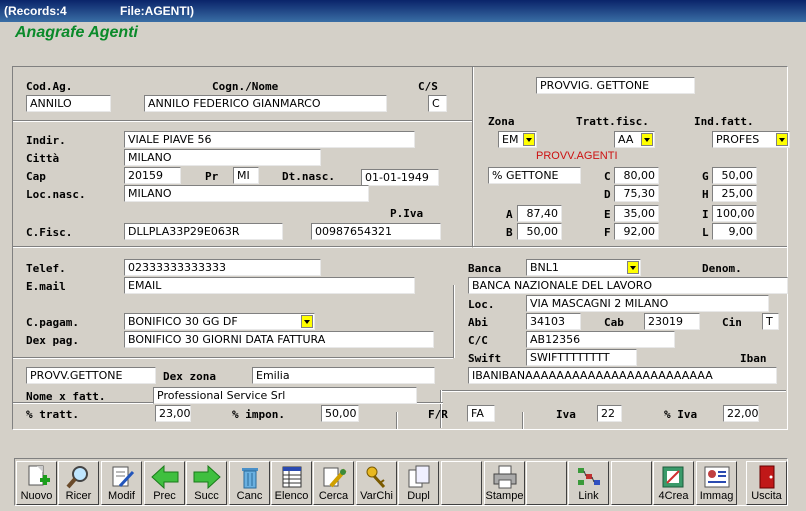 The width and height of the screenshot is (806, 511). Describe the element at coordinates (76, 477) in the screenshot. I see `search-icon` at that location.